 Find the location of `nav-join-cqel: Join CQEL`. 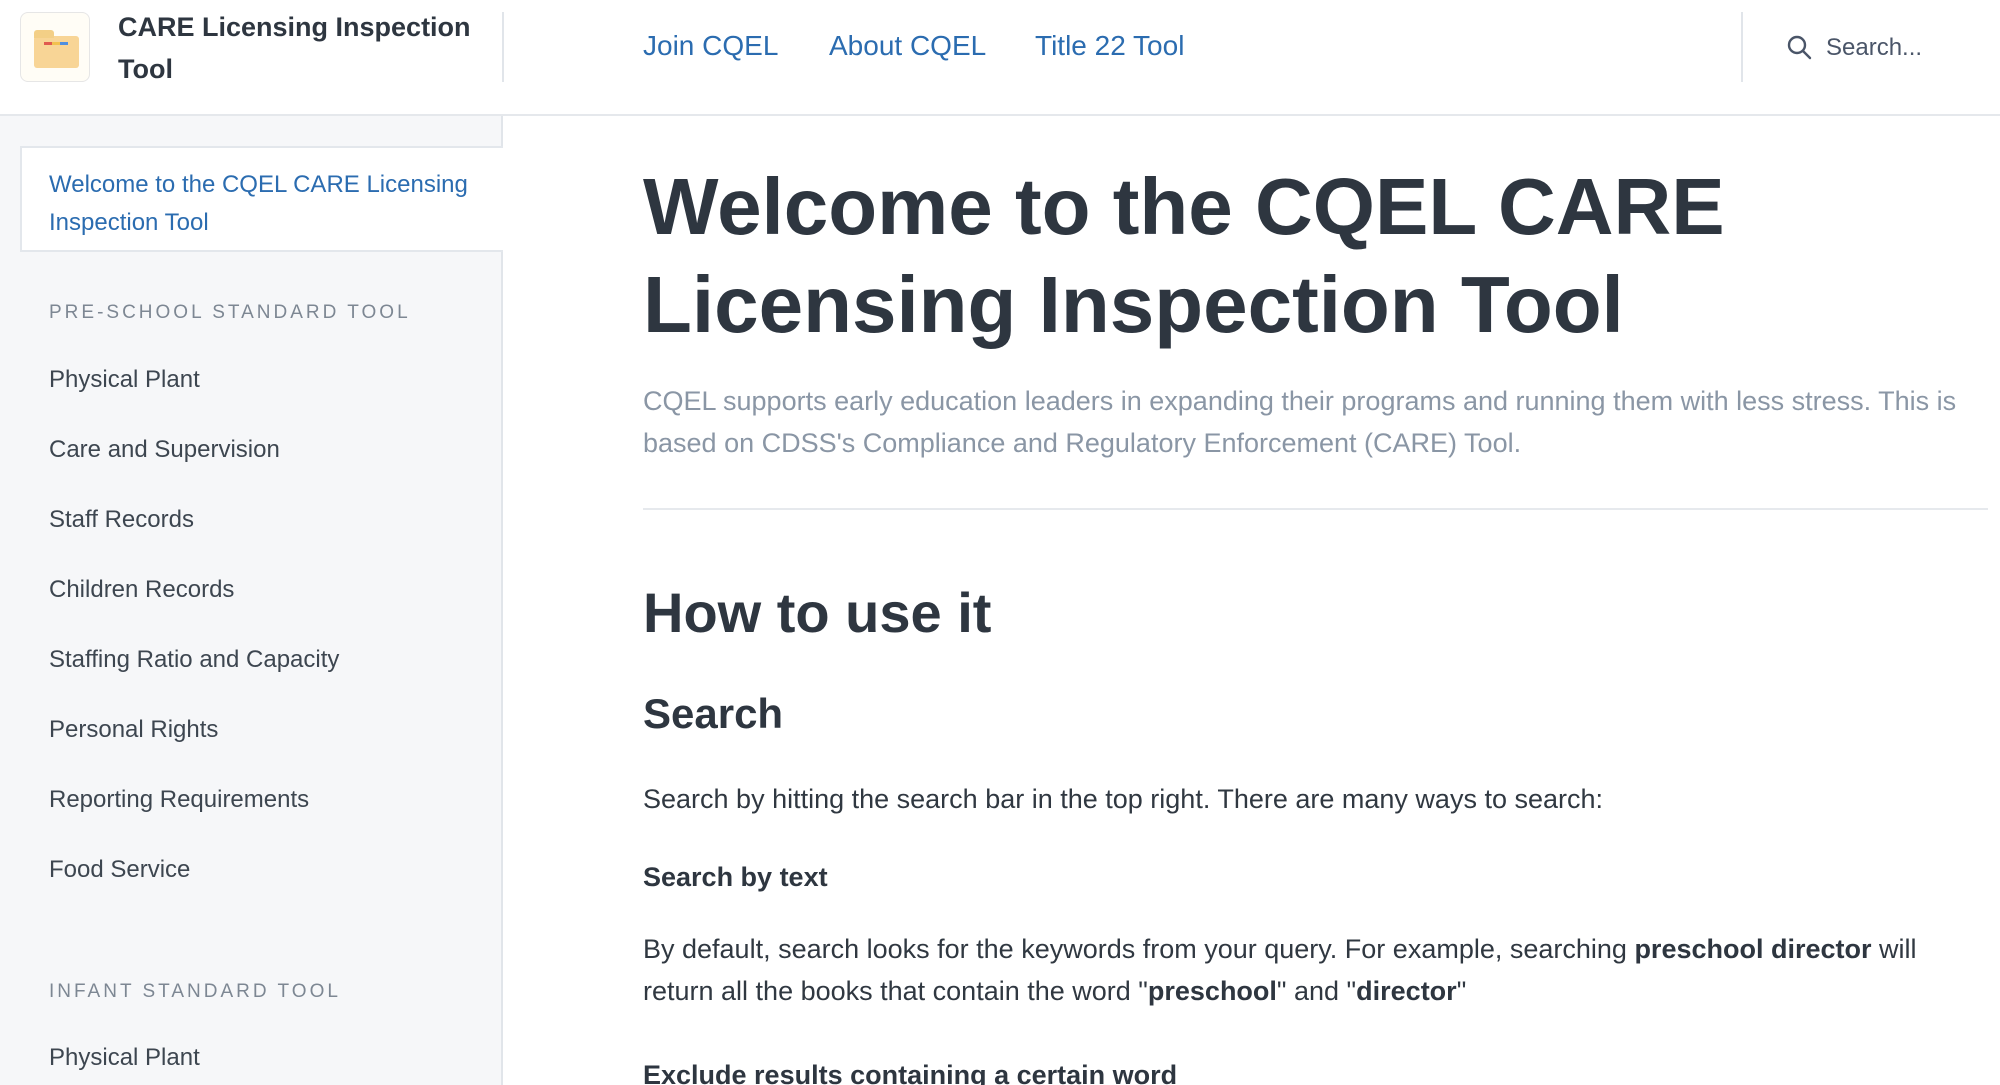

nav-join-cqel: Join CQEL is located at coordinates (710, 46).